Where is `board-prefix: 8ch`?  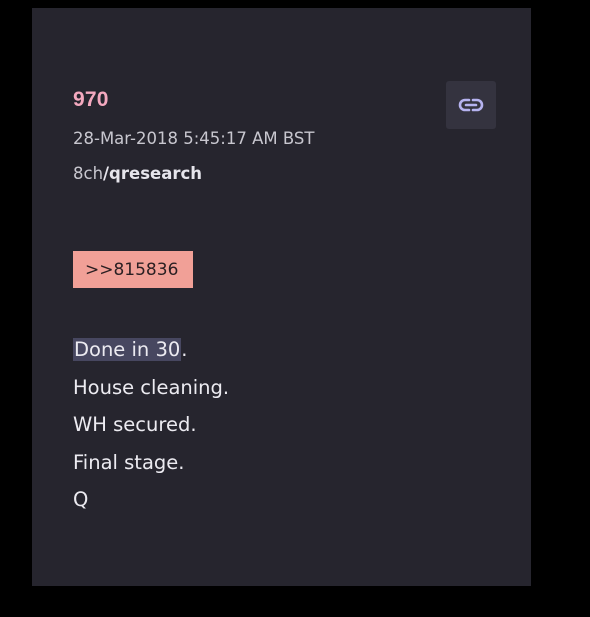 board-prefix: 8ch is located at coordinates (88, 173).